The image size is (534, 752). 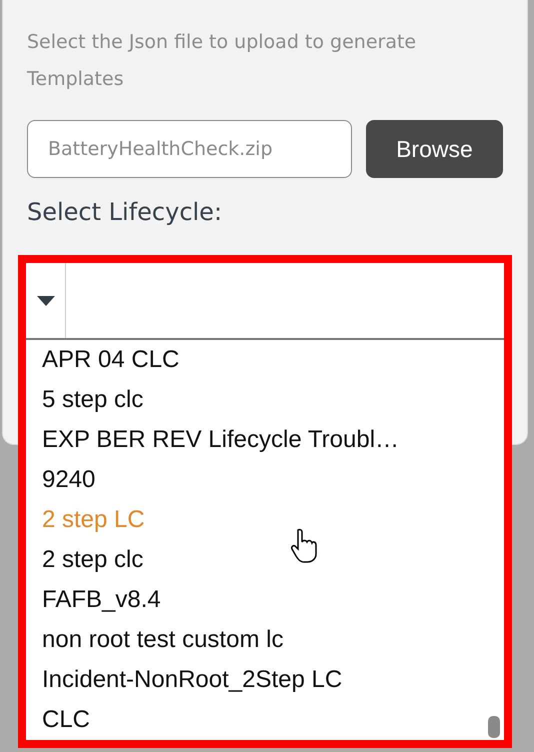 I want to click on browse-button: Browse, so click(x=434, y=149).